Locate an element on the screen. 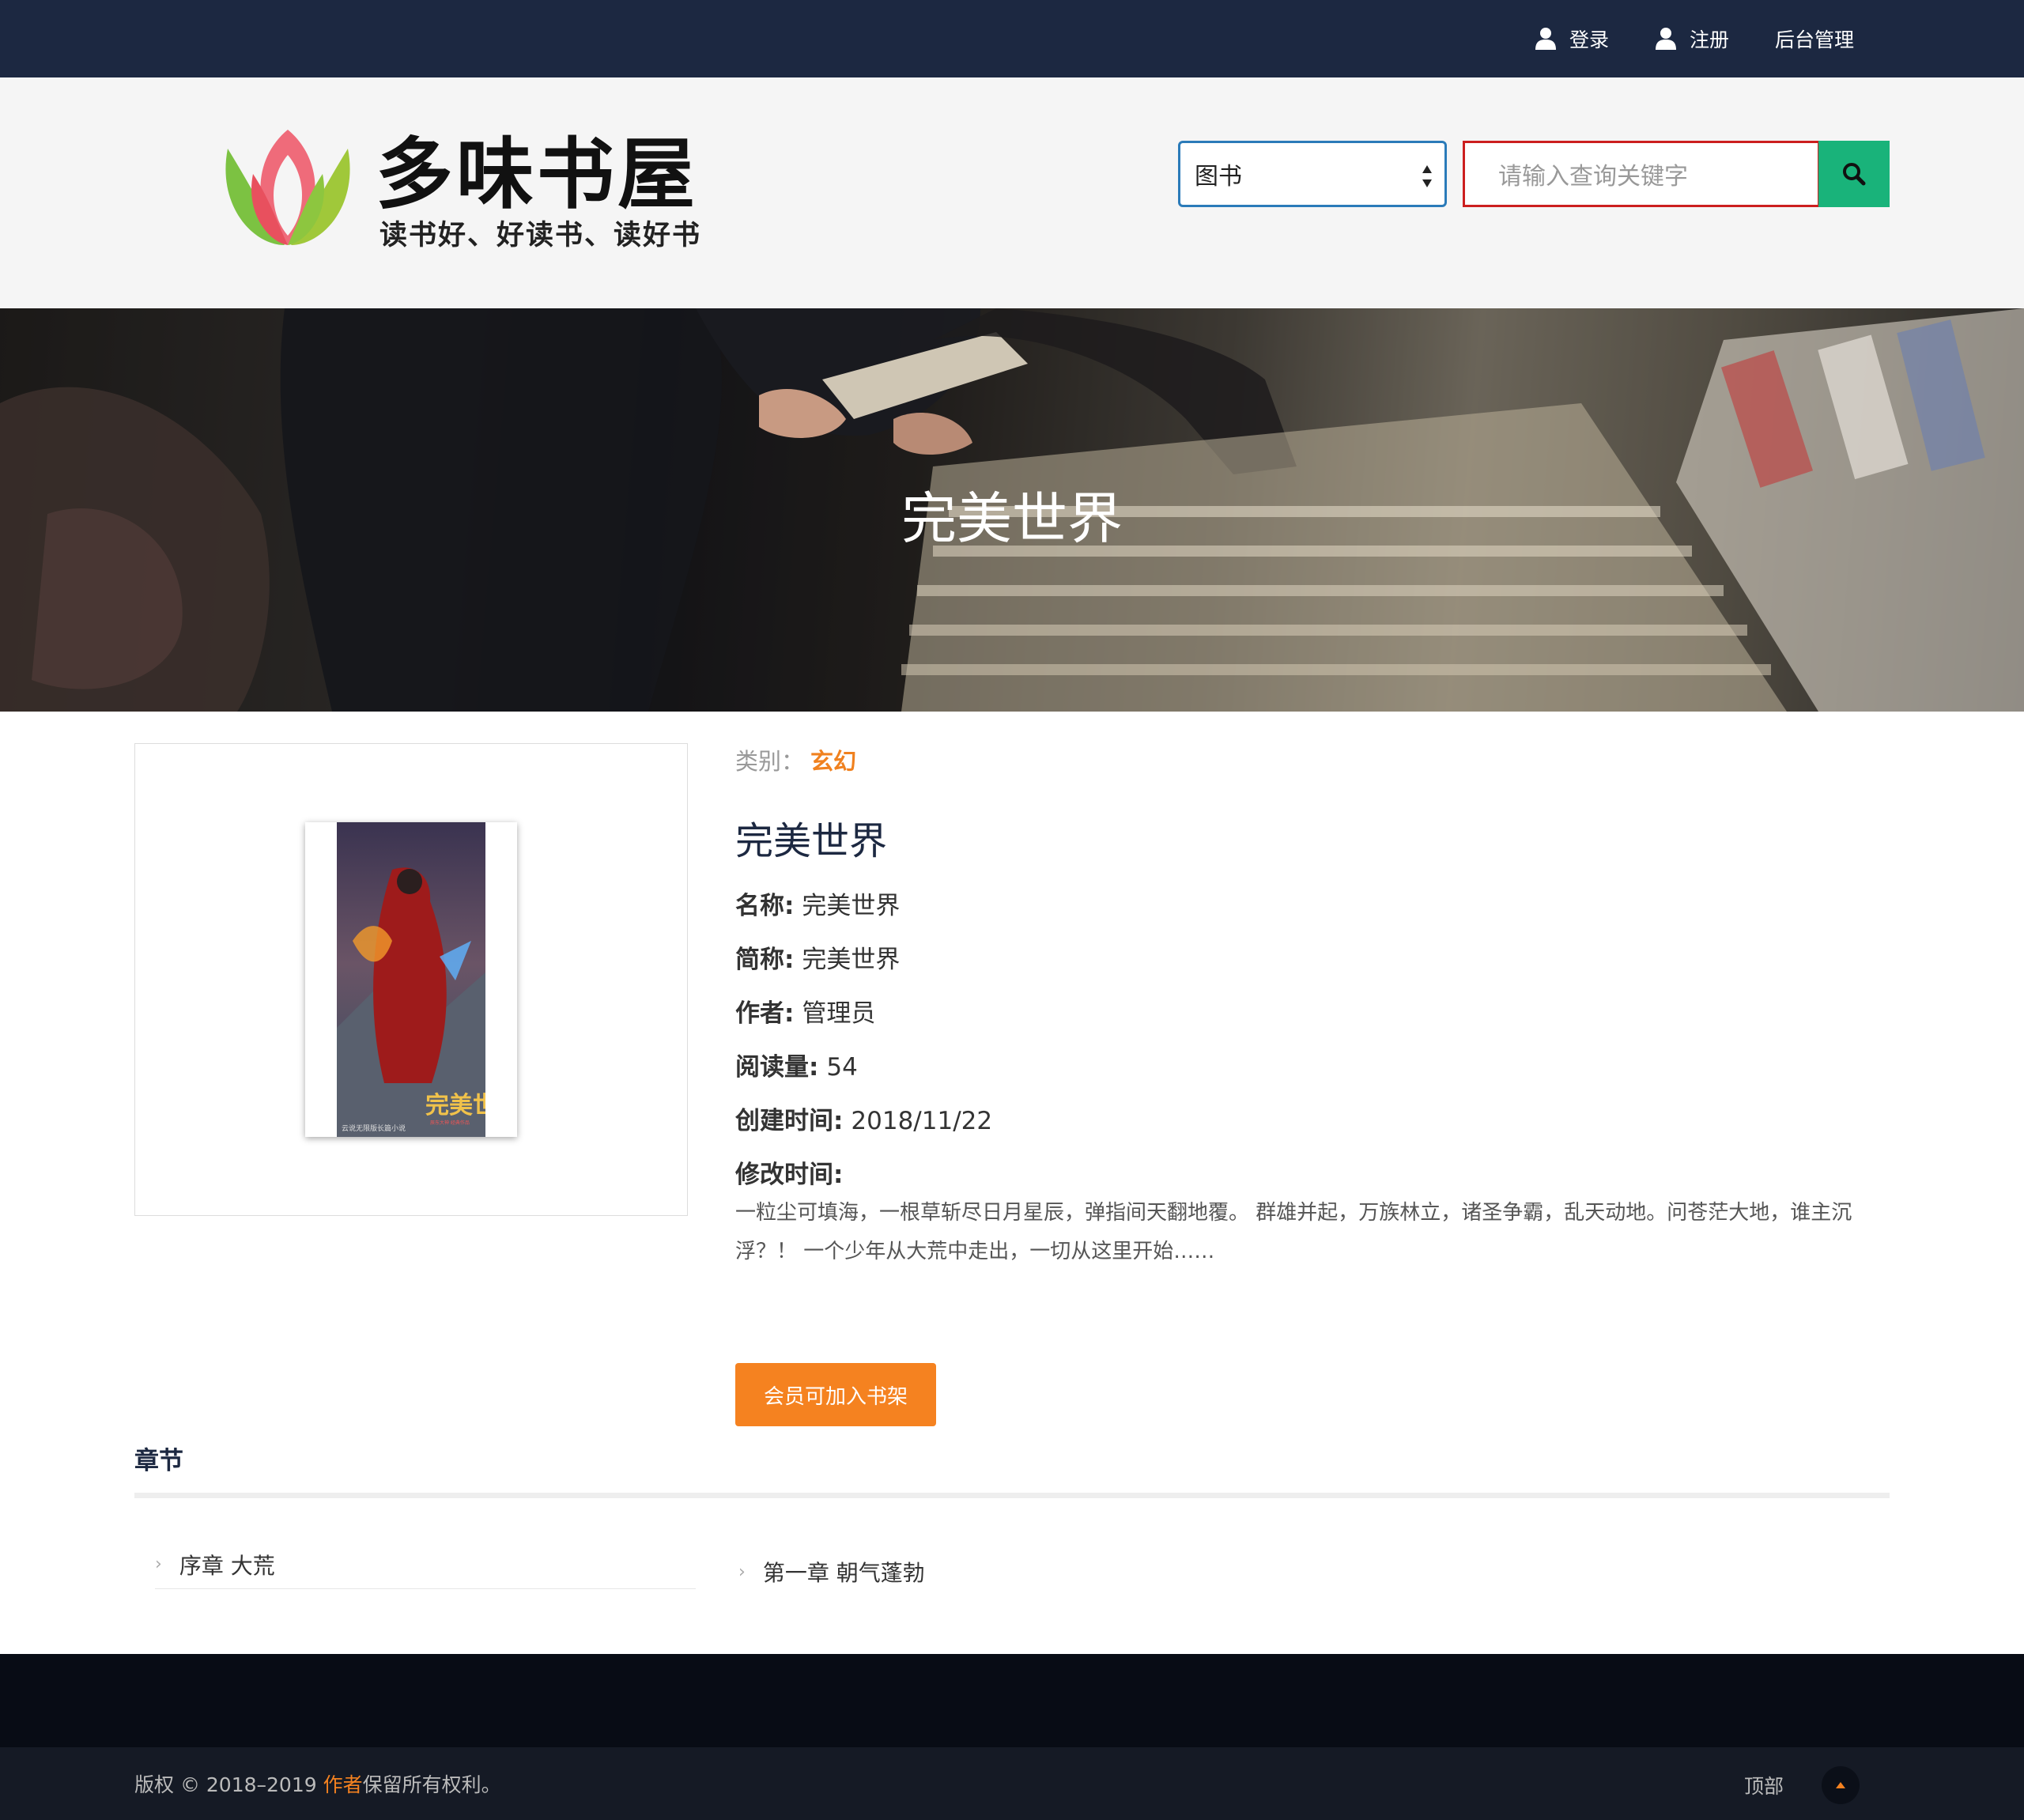  copyright-author-link: 作者 is located at coordinates (343, 1784).